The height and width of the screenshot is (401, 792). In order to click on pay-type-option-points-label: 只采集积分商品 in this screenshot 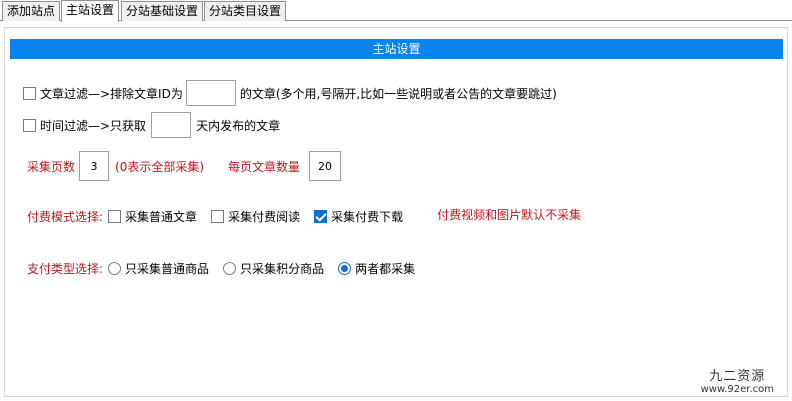, I will do `click(282, 268)`.